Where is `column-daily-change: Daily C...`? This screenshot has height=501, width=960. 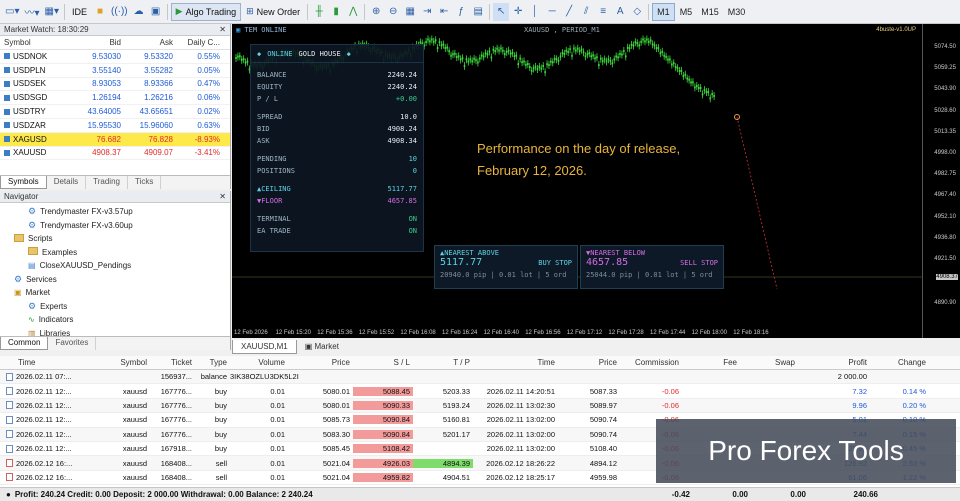 column-daily-change: Daily C... is located at coordinates (200, 42).